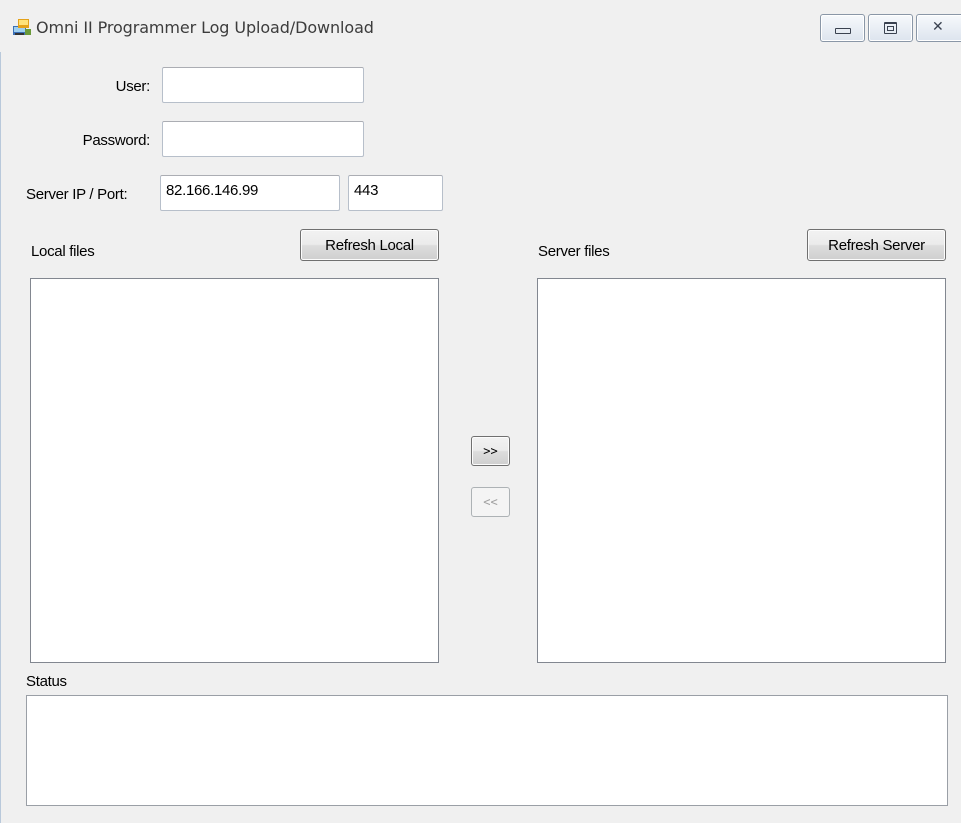 The image size is (961, 823). I want to click on server-ip-port-label: Server IP / Port:, so click(77, 194).